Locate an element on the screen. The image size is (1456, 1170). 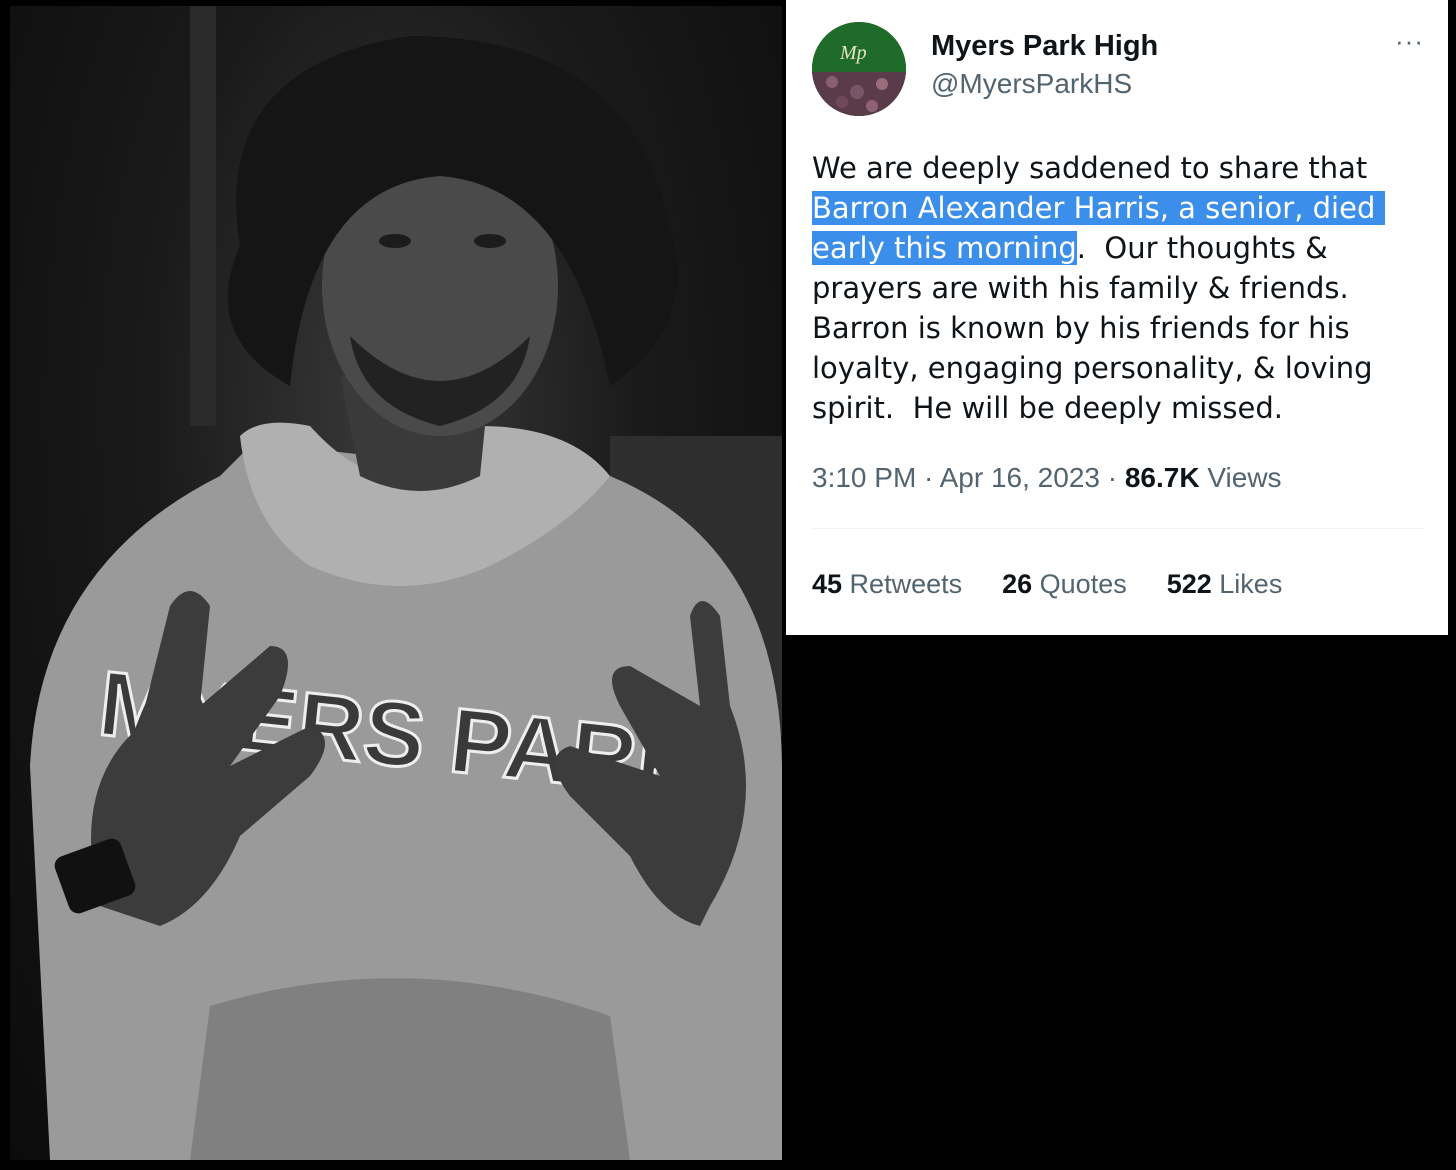
likes-count: 522 is located at coordinates (1189, 584).